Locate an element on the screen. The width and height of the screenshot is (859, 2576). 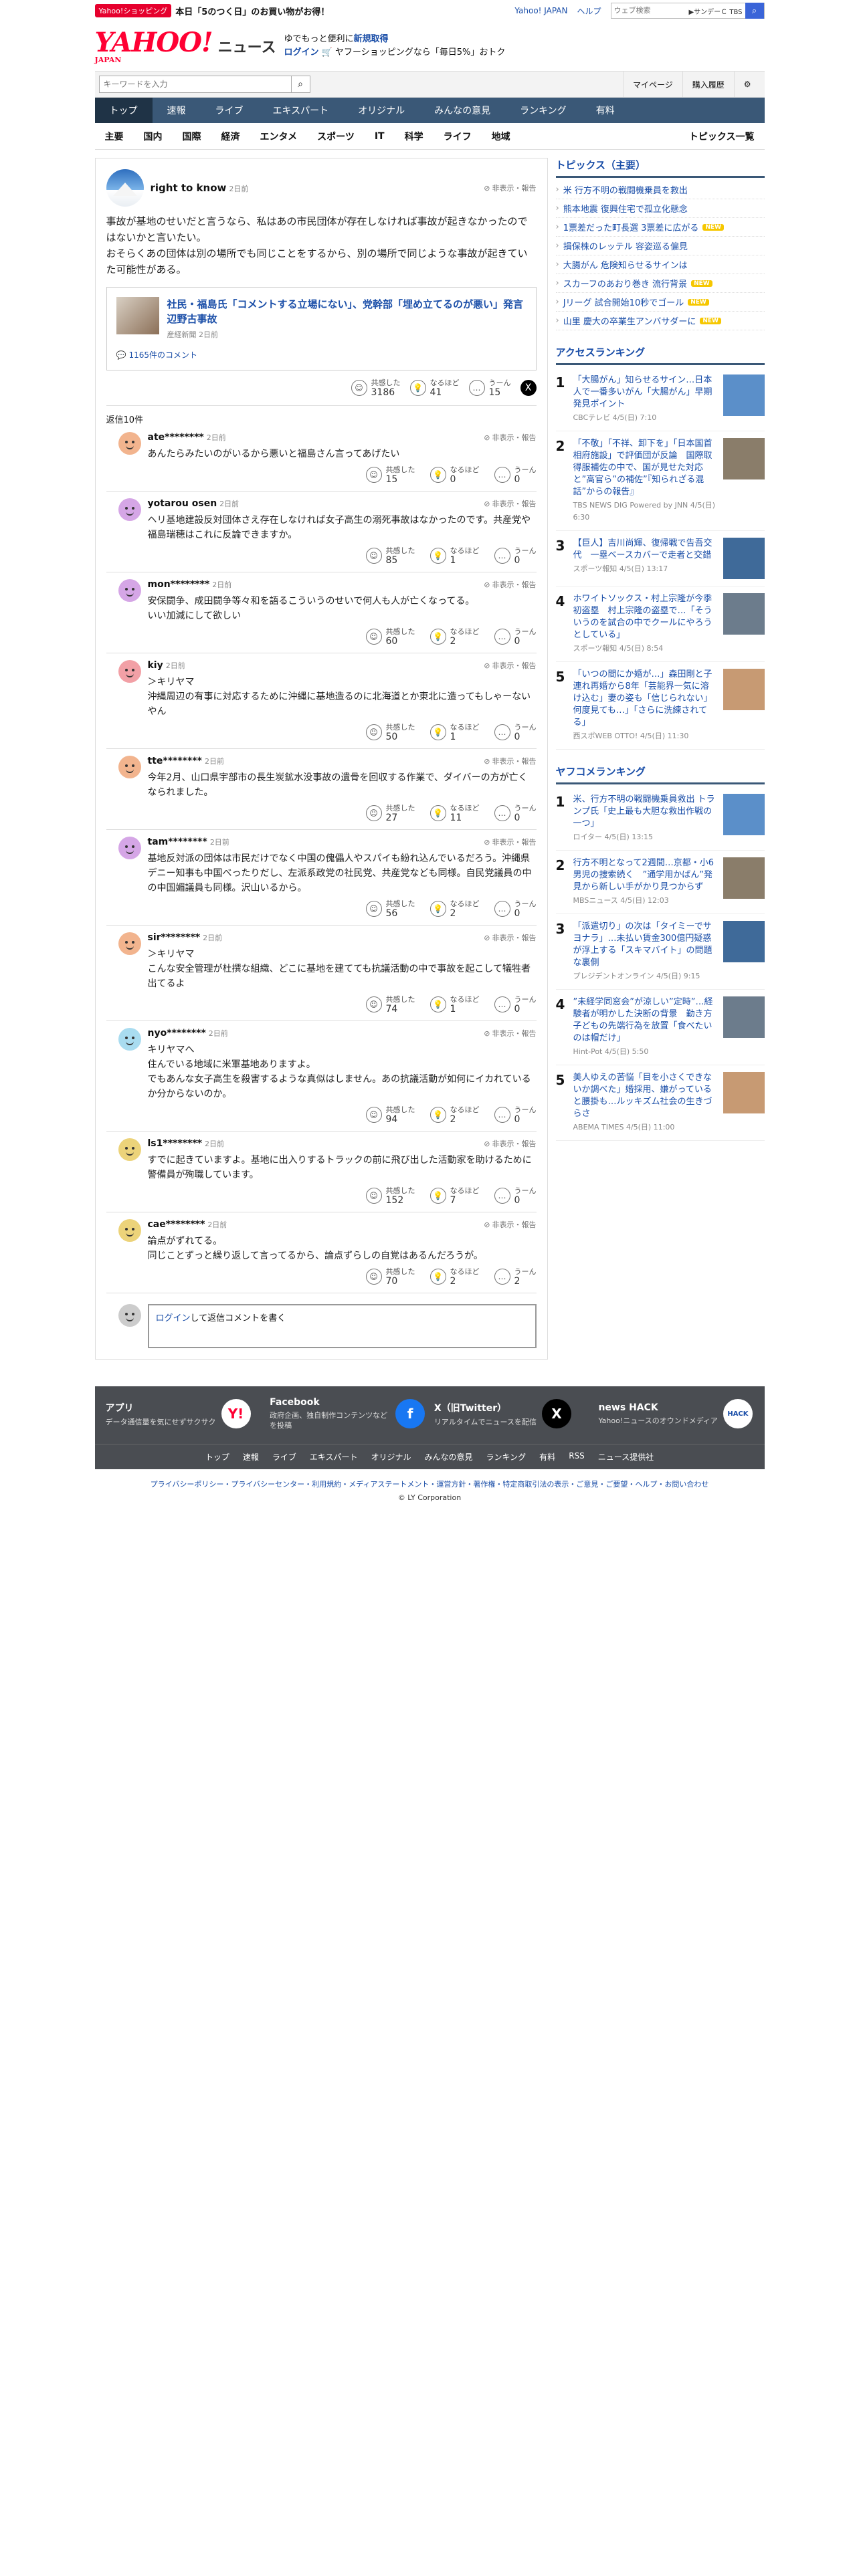
subnav-item: 経済 is located at coordinates (231, 136).